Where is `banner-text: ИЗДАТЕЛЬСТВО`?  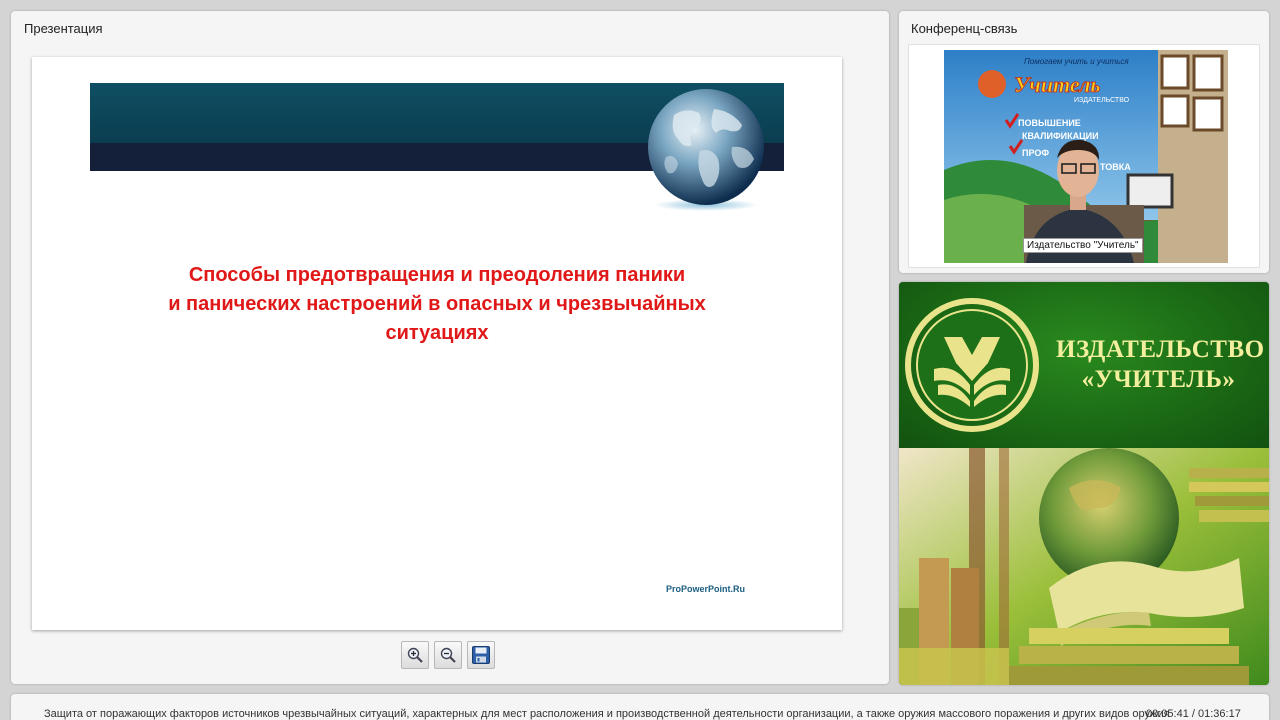 banner-text: ИЗДАТЕЛЬСТВО is located at coordinates (1102, 100).